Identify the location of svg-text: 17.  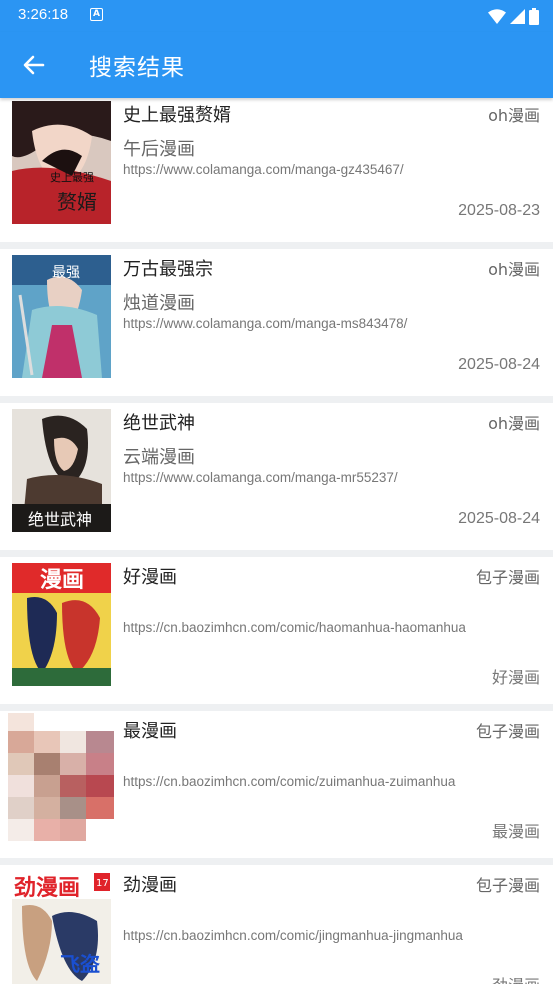
(102, 883).